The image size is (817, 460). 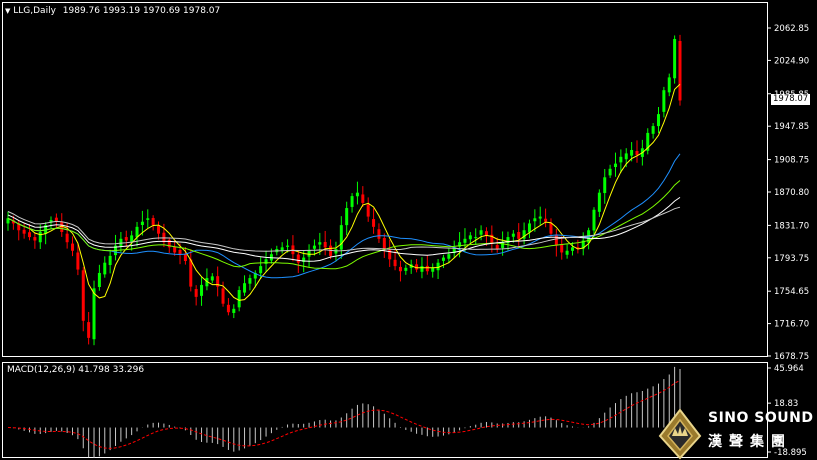 I want to click on crown-emblem-icon, so click(x=680, y=434).